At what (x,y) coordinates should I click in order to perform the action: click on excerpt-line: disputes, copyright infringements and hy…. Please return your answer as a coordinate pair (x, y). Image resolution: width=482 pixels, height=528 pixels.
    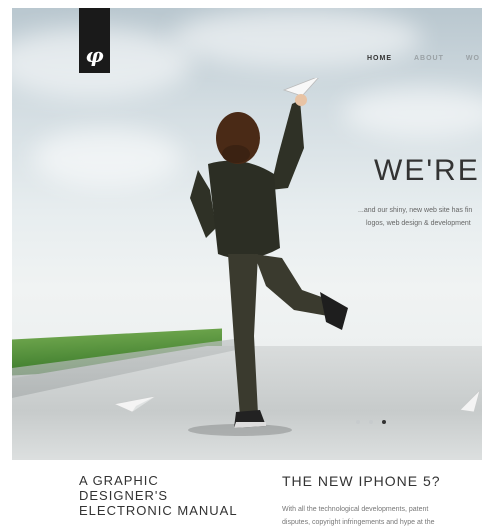
    Looking at the image, I should click on (358, 522).